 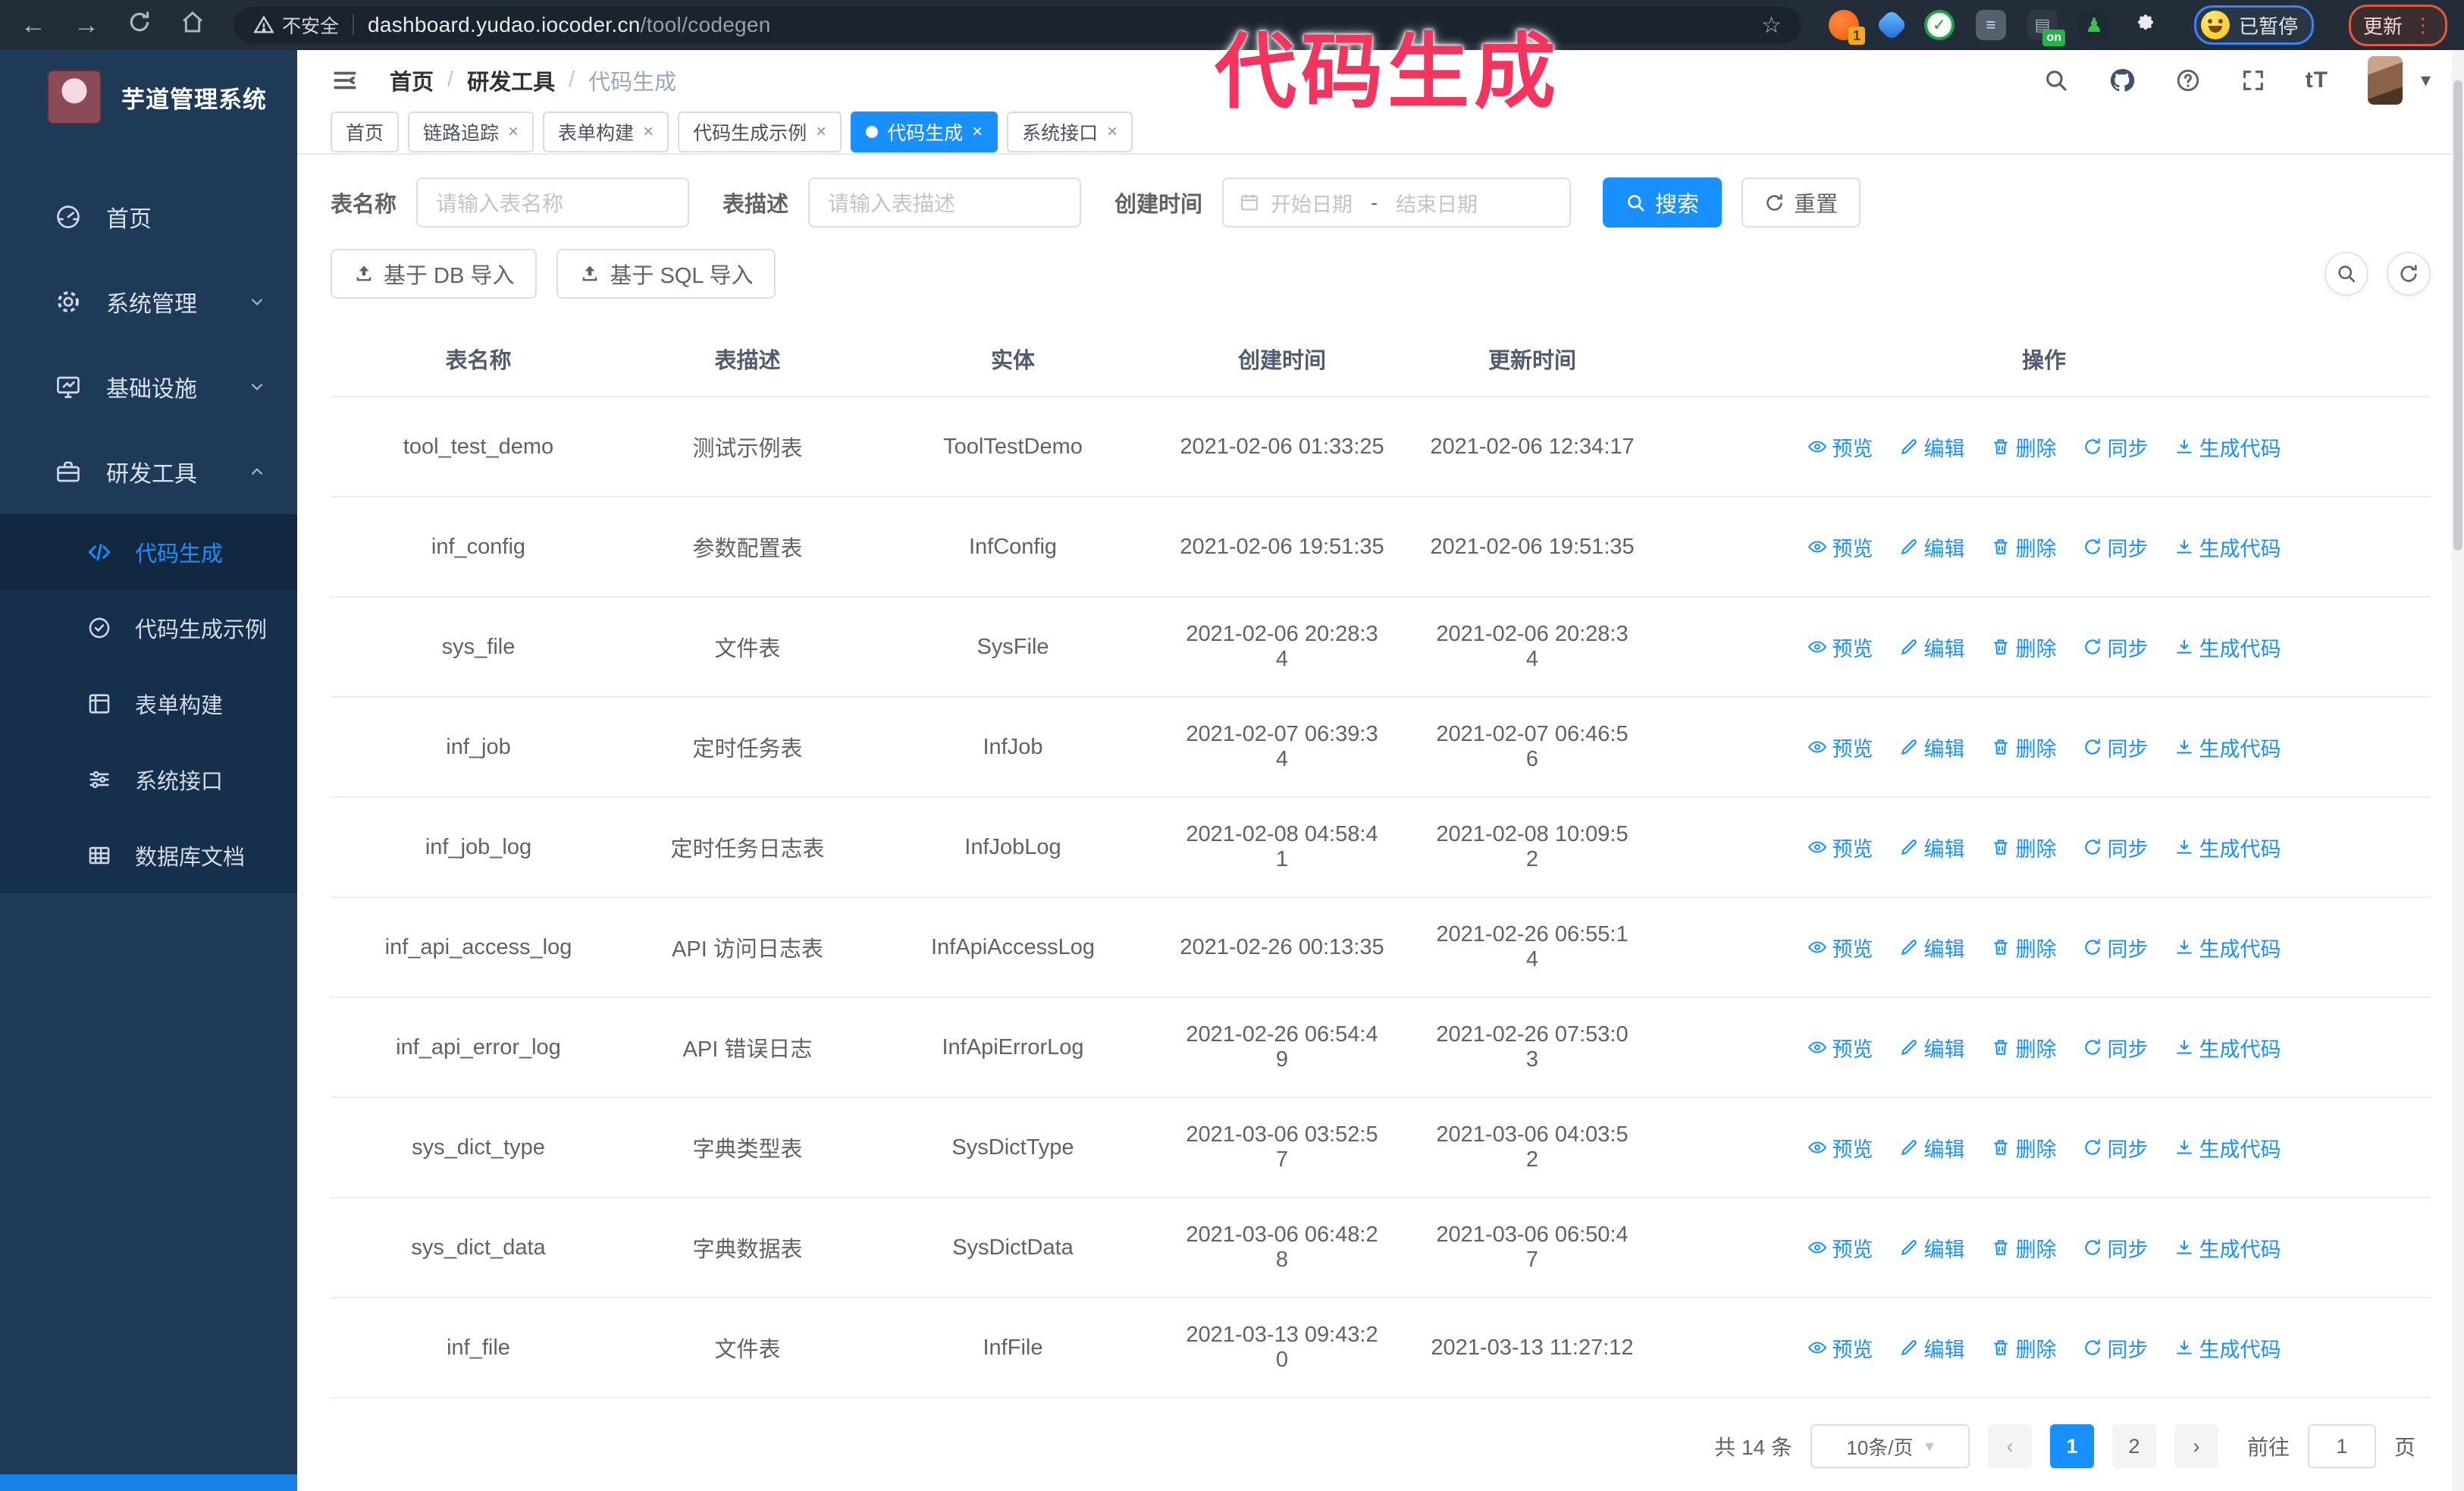 I want to click on window-scrollbar, so click(x=2458, y=770).